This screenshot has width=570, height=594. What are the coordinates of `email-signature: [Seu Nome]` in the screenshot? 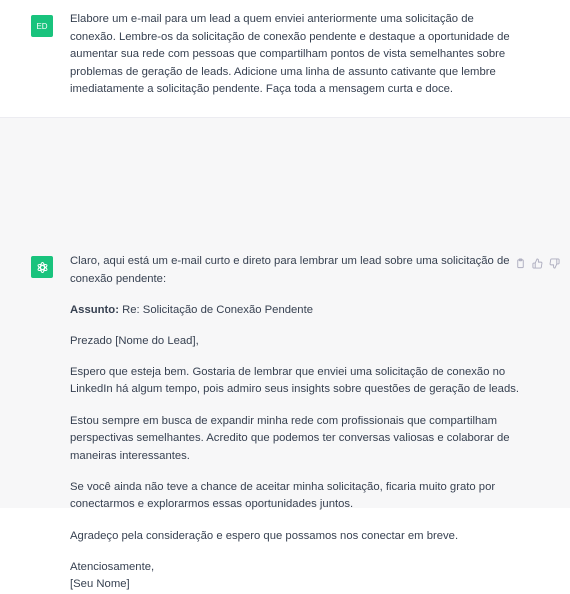 It's located at (100, 584).